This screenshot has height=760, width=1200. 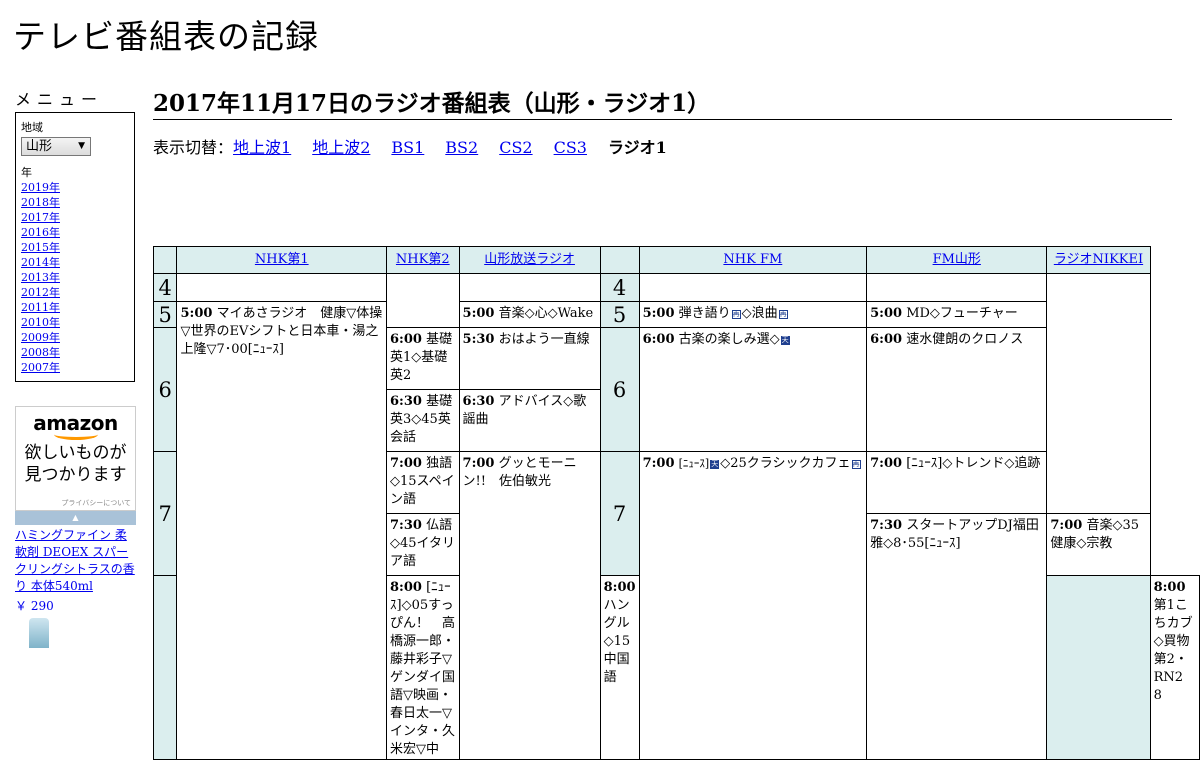 I want to click on region-select: 山形 ▼, so click(x=56, y=146).